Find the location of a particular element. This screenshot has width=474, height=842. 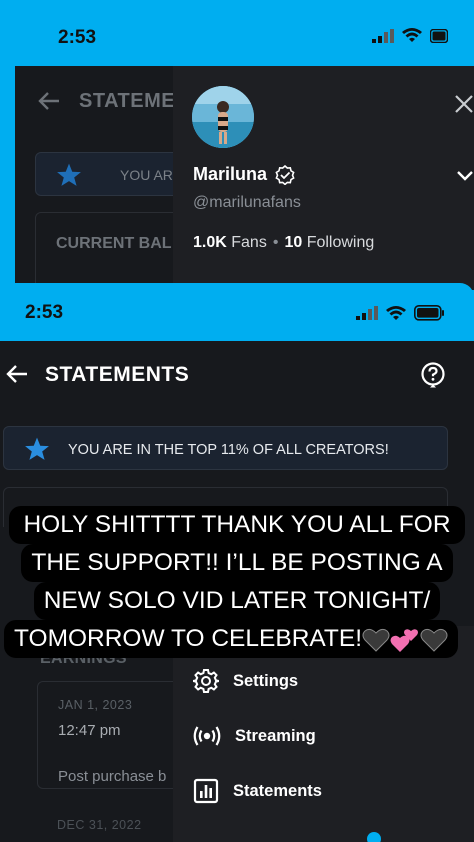

close-icon is located at coordinates (464, 104).